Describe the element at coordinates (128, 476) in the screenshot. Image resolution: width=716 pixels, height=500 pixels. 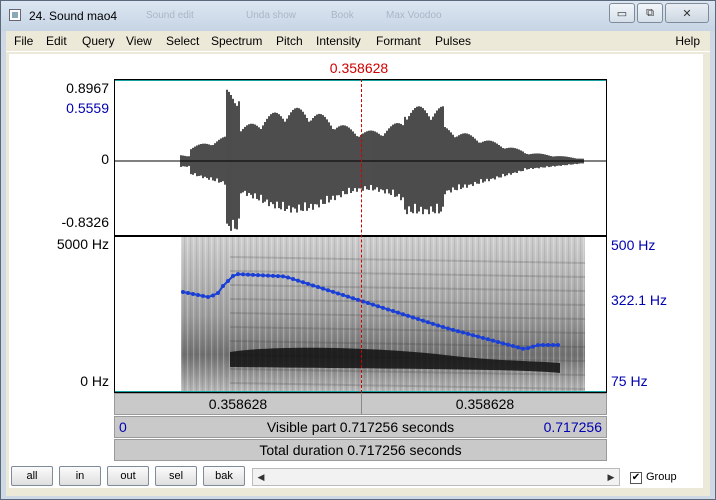
I see `zoom-out-button: out` at that location.